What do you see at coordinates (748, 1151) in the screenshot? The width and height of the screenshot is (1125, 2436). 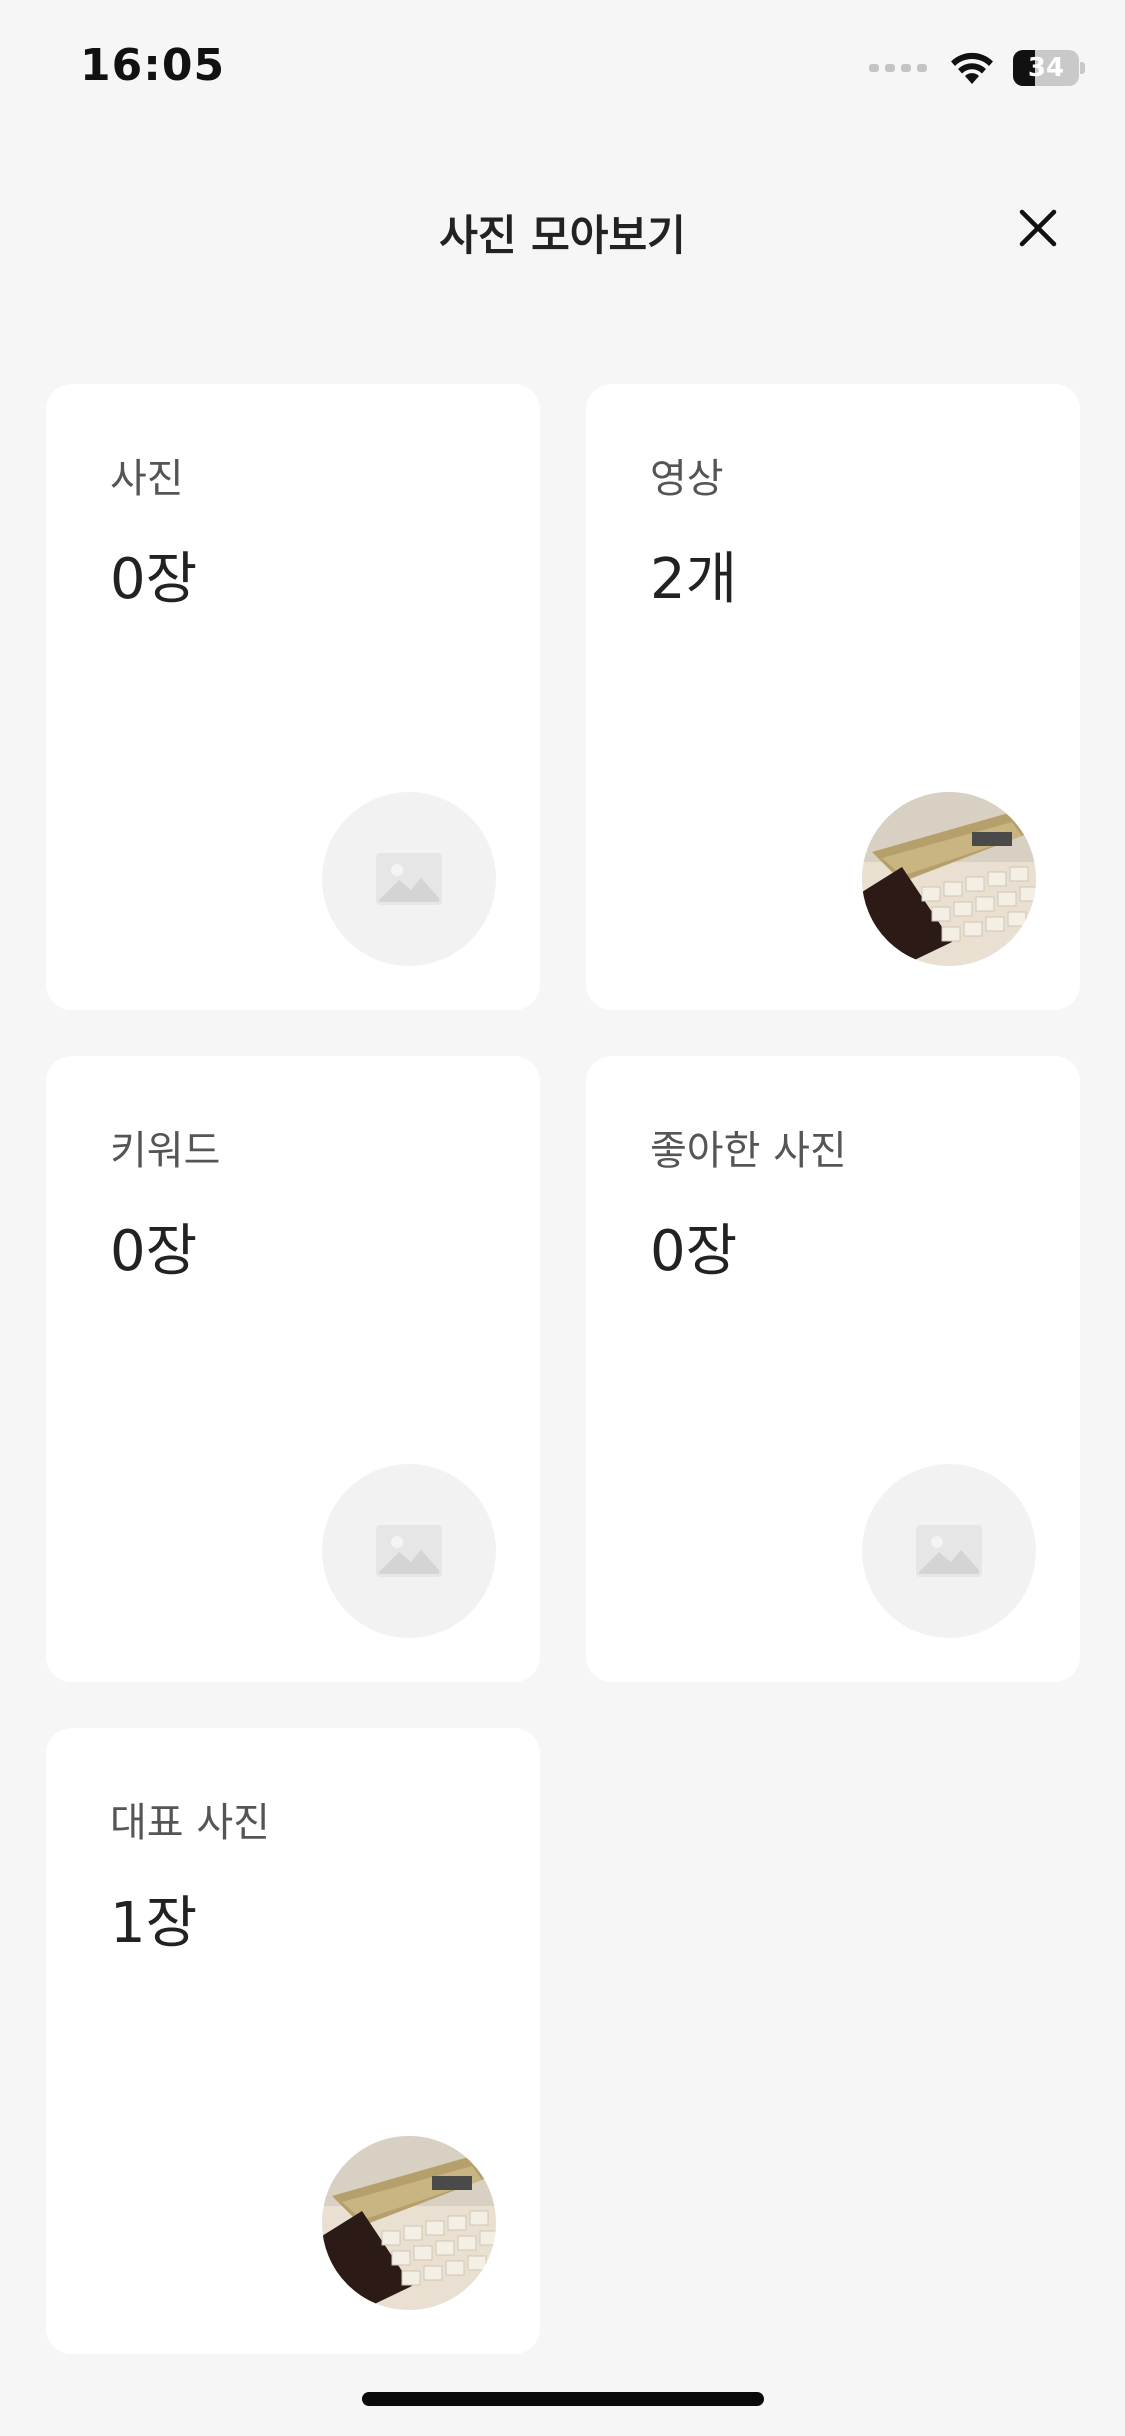 I see `card-label: 좋아한 사진` at bounding box center [748, 1151].